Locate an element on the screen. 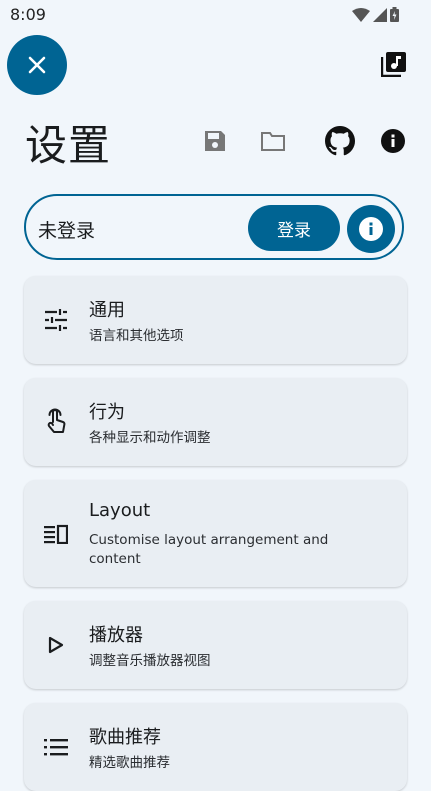 The width and height of the screenshot is (431, 791). save-button is located at coordinates (215, 141).